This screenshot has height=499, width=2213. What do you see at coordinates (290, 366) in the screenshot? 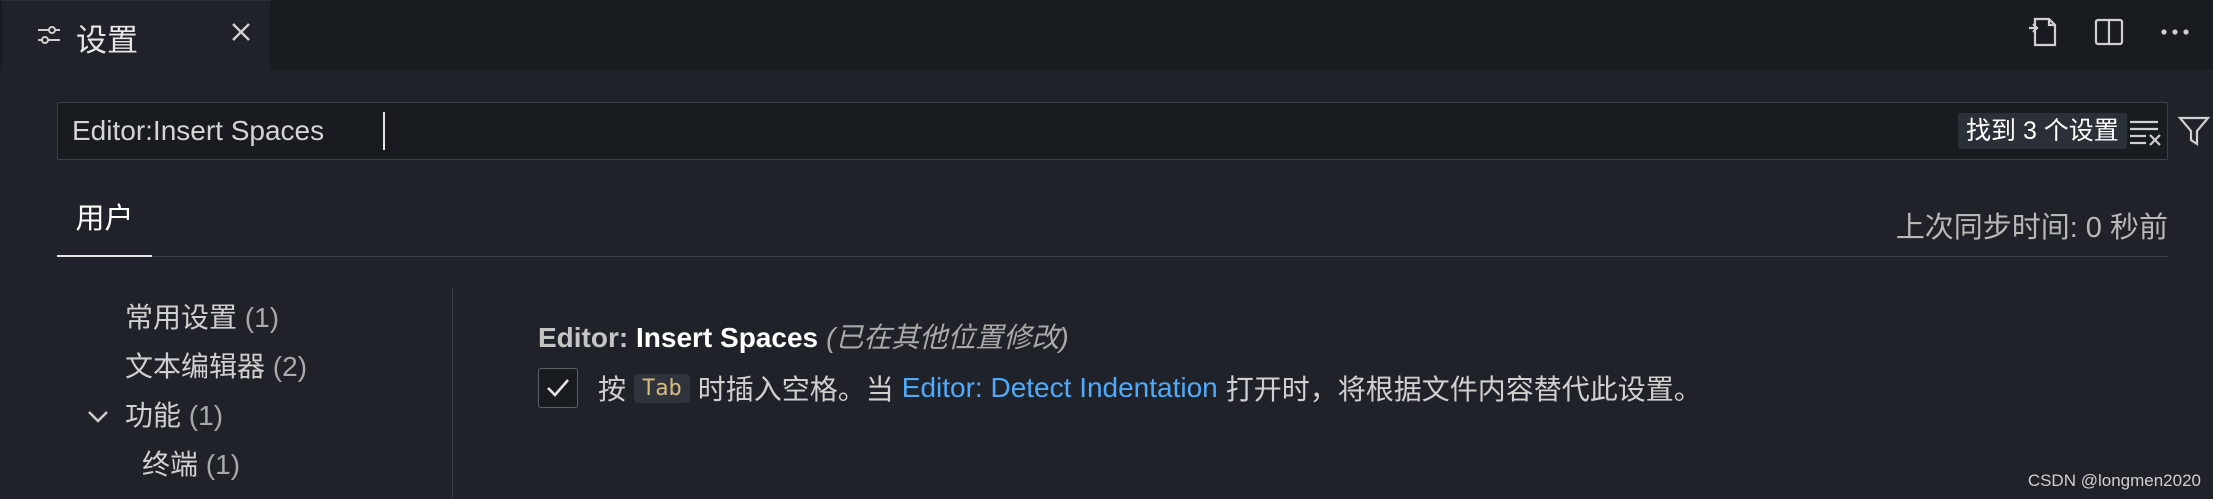
I see `toc-item-count: (2)` at bounding box center [290, 366].